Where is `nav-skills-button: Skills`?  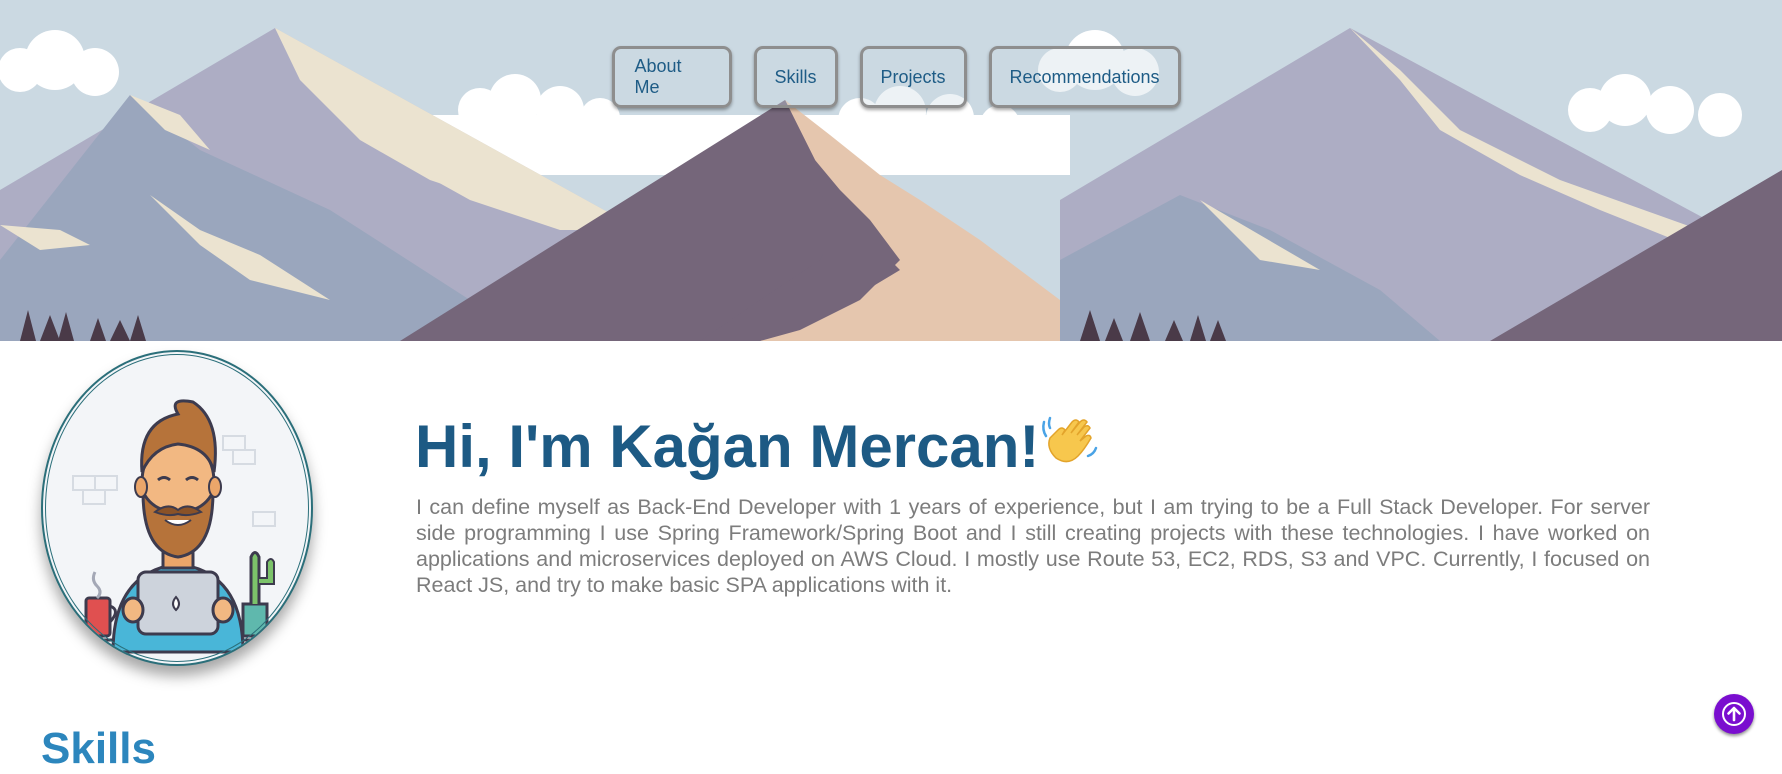 nav-skills-button: Skills is located at coordinates (795, 77).